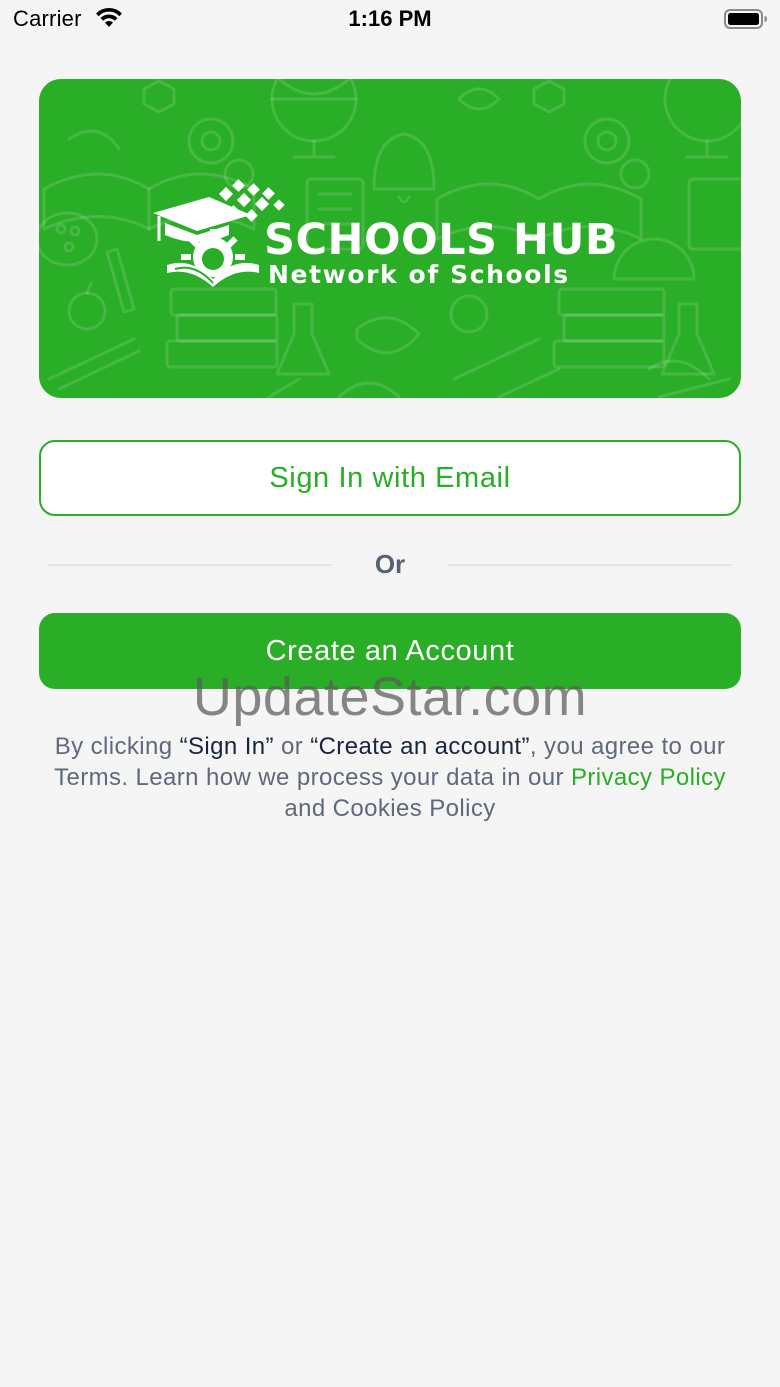 The width and height of the screenshot is (780, 1387). Describe the element at coordinates (745, 19) in the screenshot. I see `battery-icon` at that location.